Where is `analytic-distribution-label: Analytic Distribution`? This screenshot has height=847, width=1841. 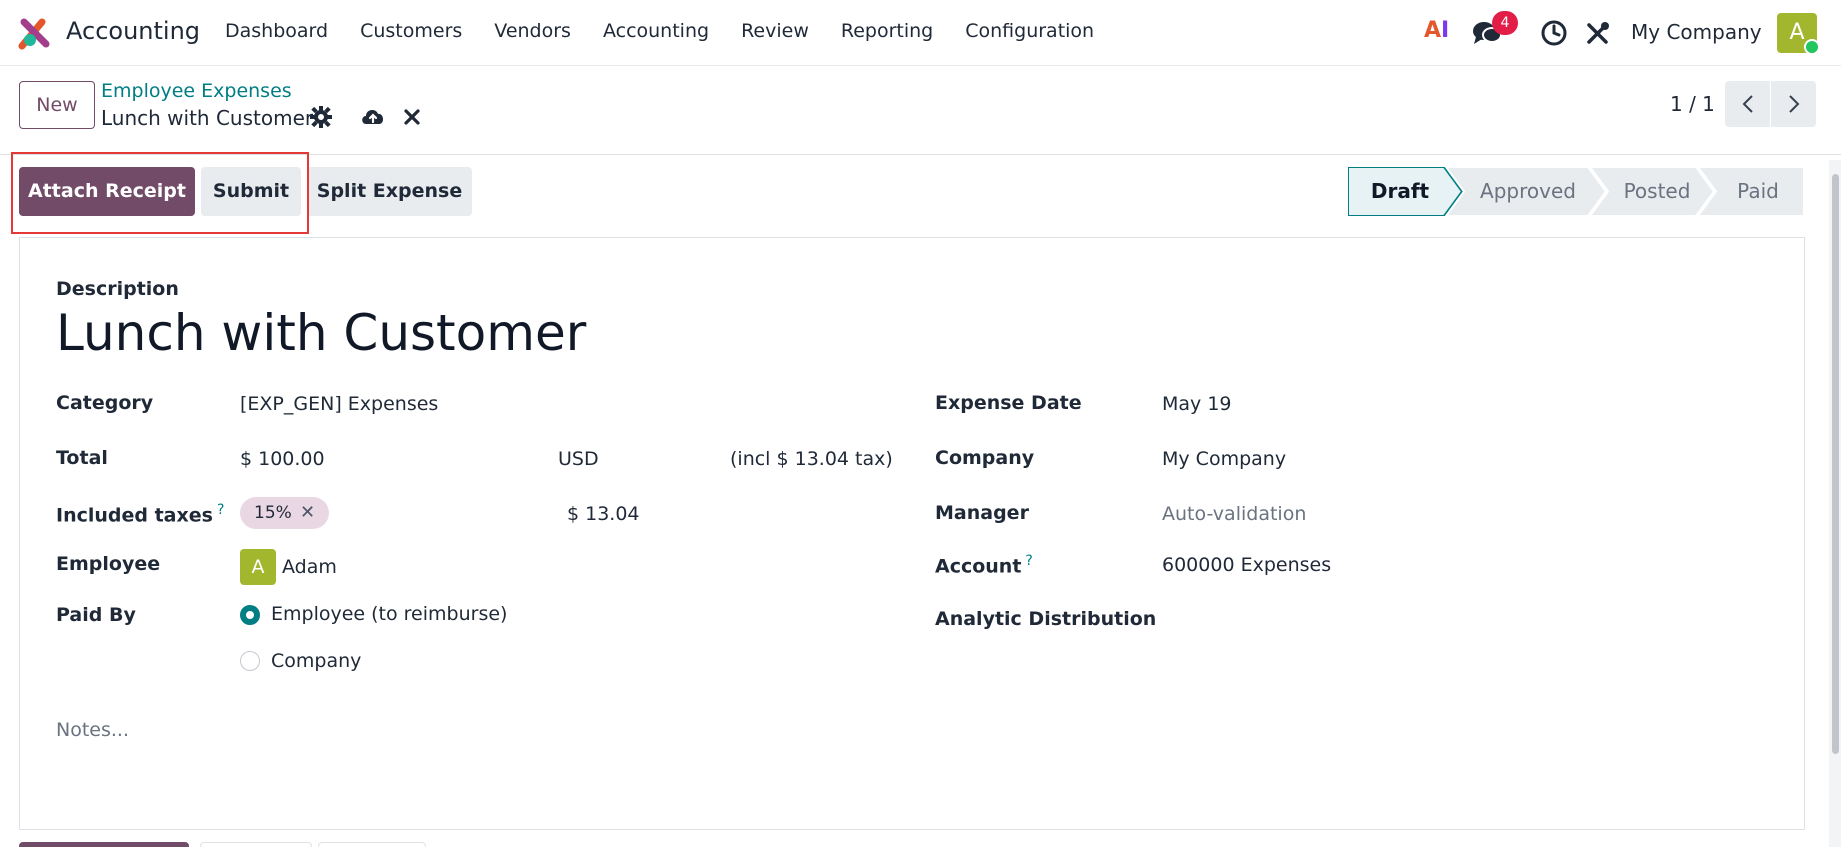
analytic-distribution-label: Analytic Distribution is located at coordinates (1046, 619).